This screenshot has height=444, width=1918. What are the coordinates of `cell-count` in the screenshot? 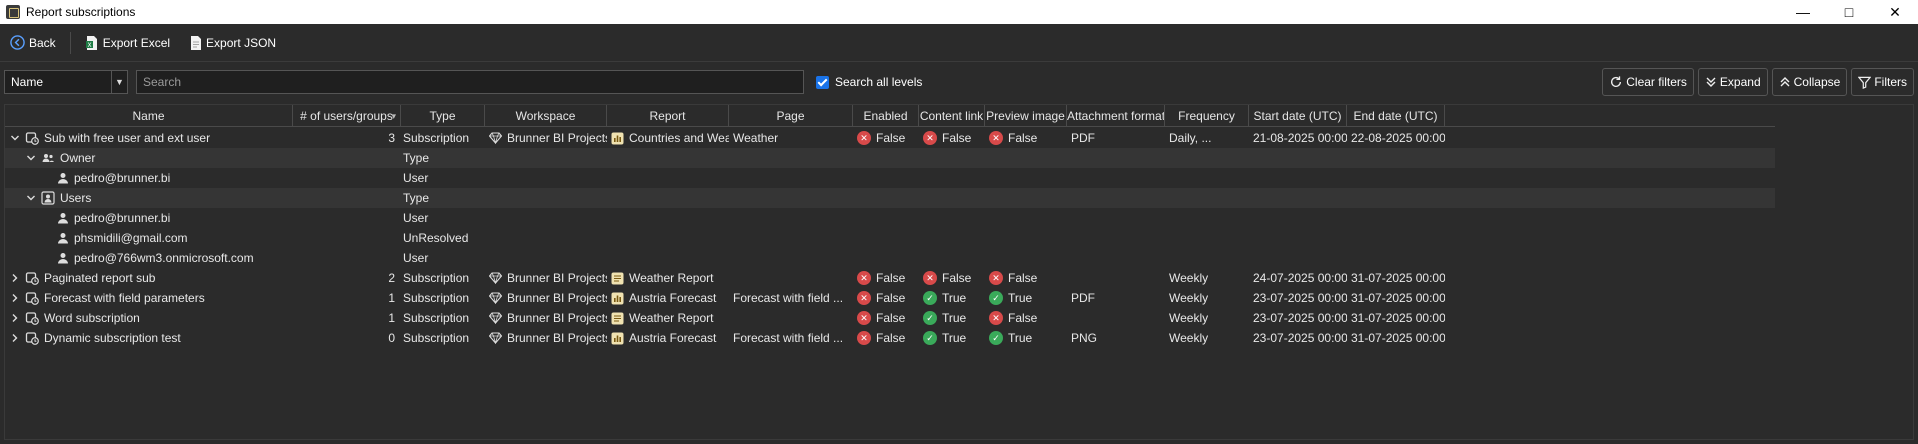 It's located at (347, 158).